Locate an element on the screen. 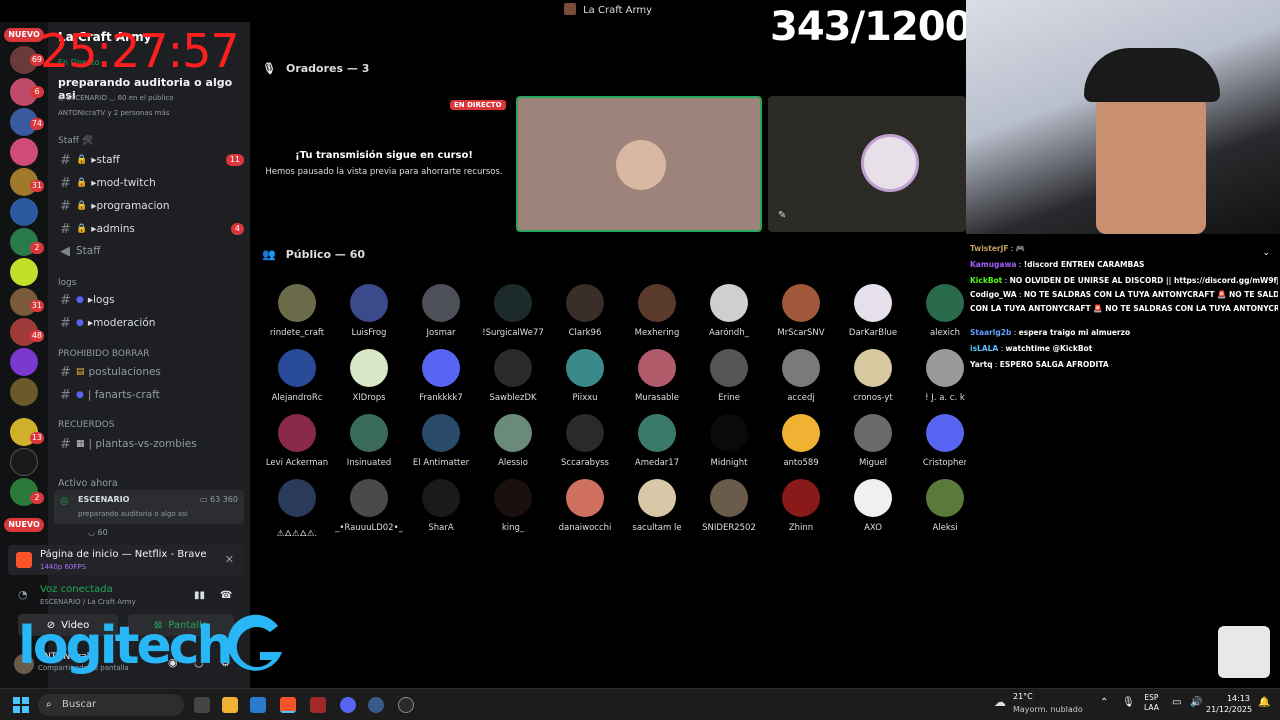 Image resolution: width=1280 pixels, height=720 pixels. chat-username: KickBot is located at coordinates (986, 280).